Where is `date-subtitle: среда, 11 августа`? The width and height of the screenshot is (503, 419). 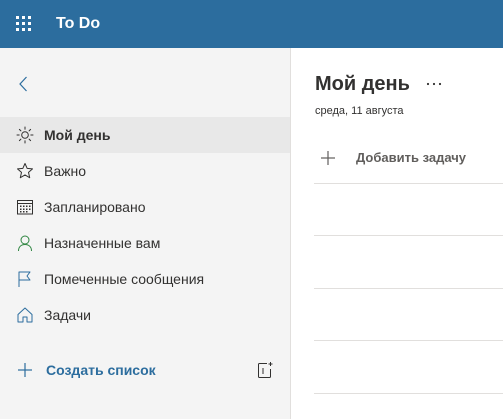
date-subtitle: среда, 11 августа is located at coordinates (359, 111).